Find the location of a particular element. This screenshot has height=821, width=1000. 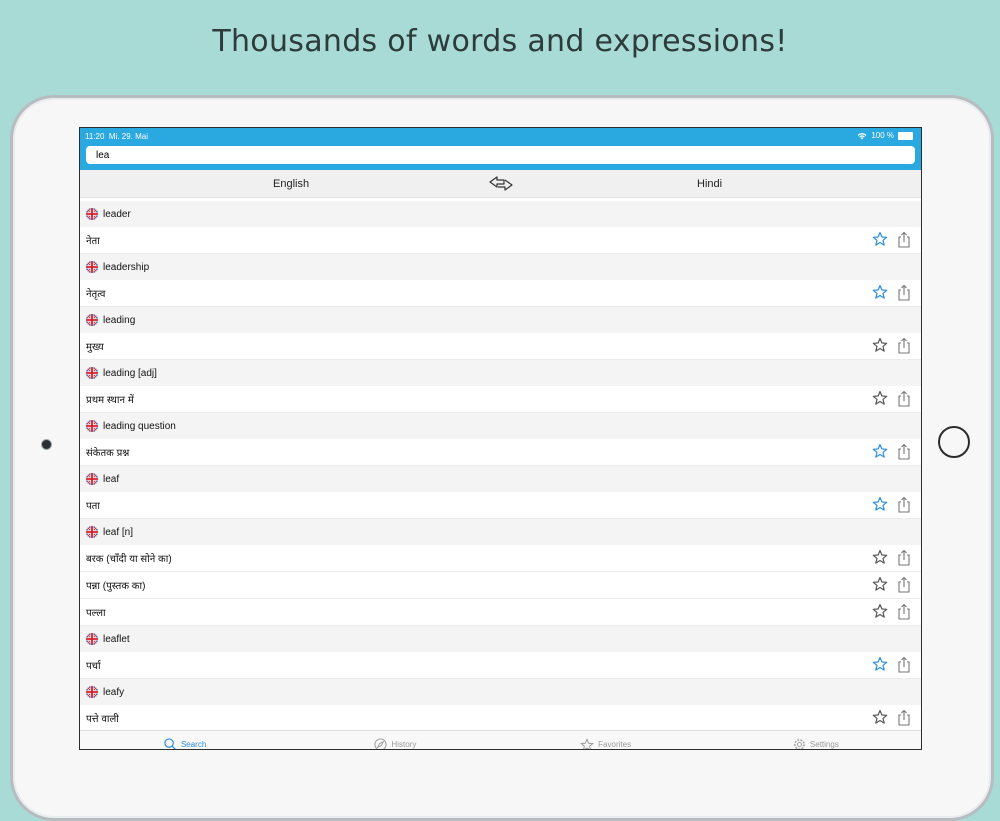

tab-label: Search is located at coordinates (193, 744).